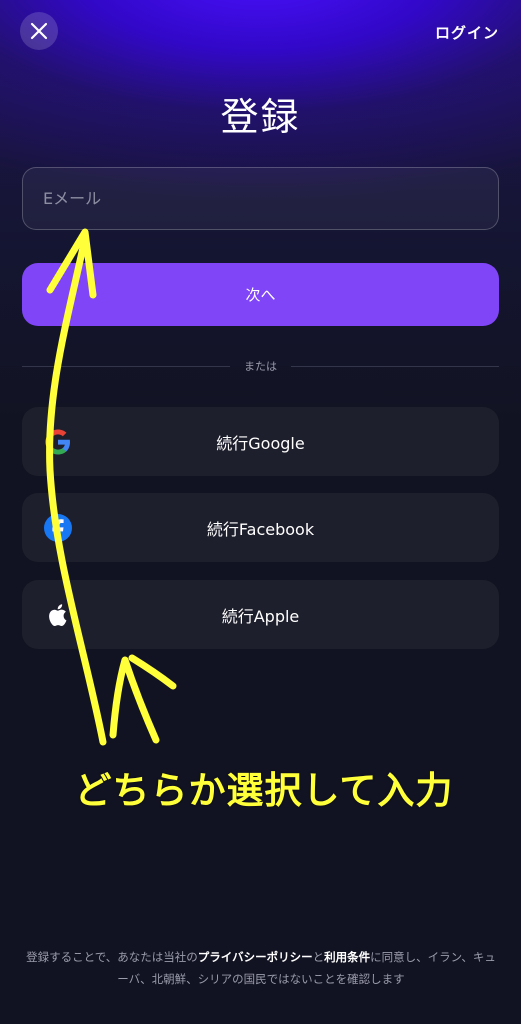  Describe the element at coordinates (260, 117) in the screenshot. I see `page-title: 登録` at that location.